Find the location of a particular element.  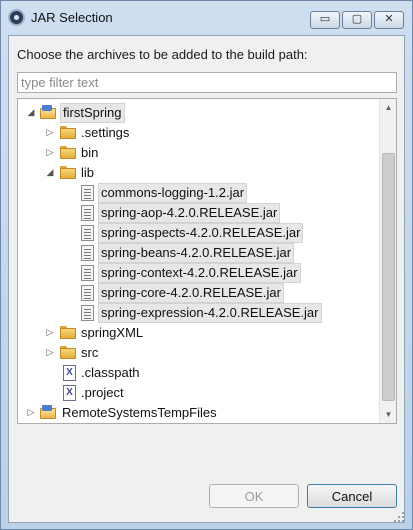

tree-item-firstspring: ◢ firstSpring is located at coordinates (198, 113).